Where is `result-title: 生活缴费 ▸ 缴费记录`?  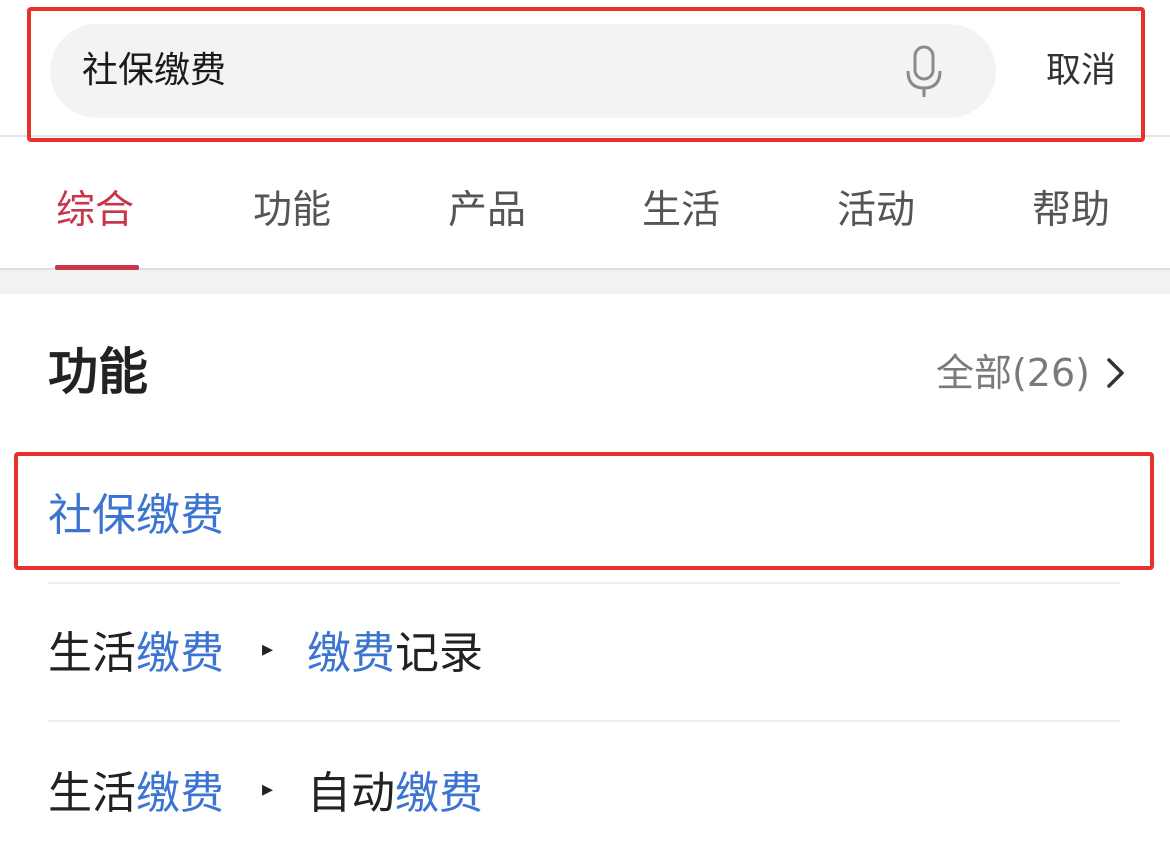 result-title: 生活缴费 ▸ 缴费记录 is located at coordinates (265, 655).